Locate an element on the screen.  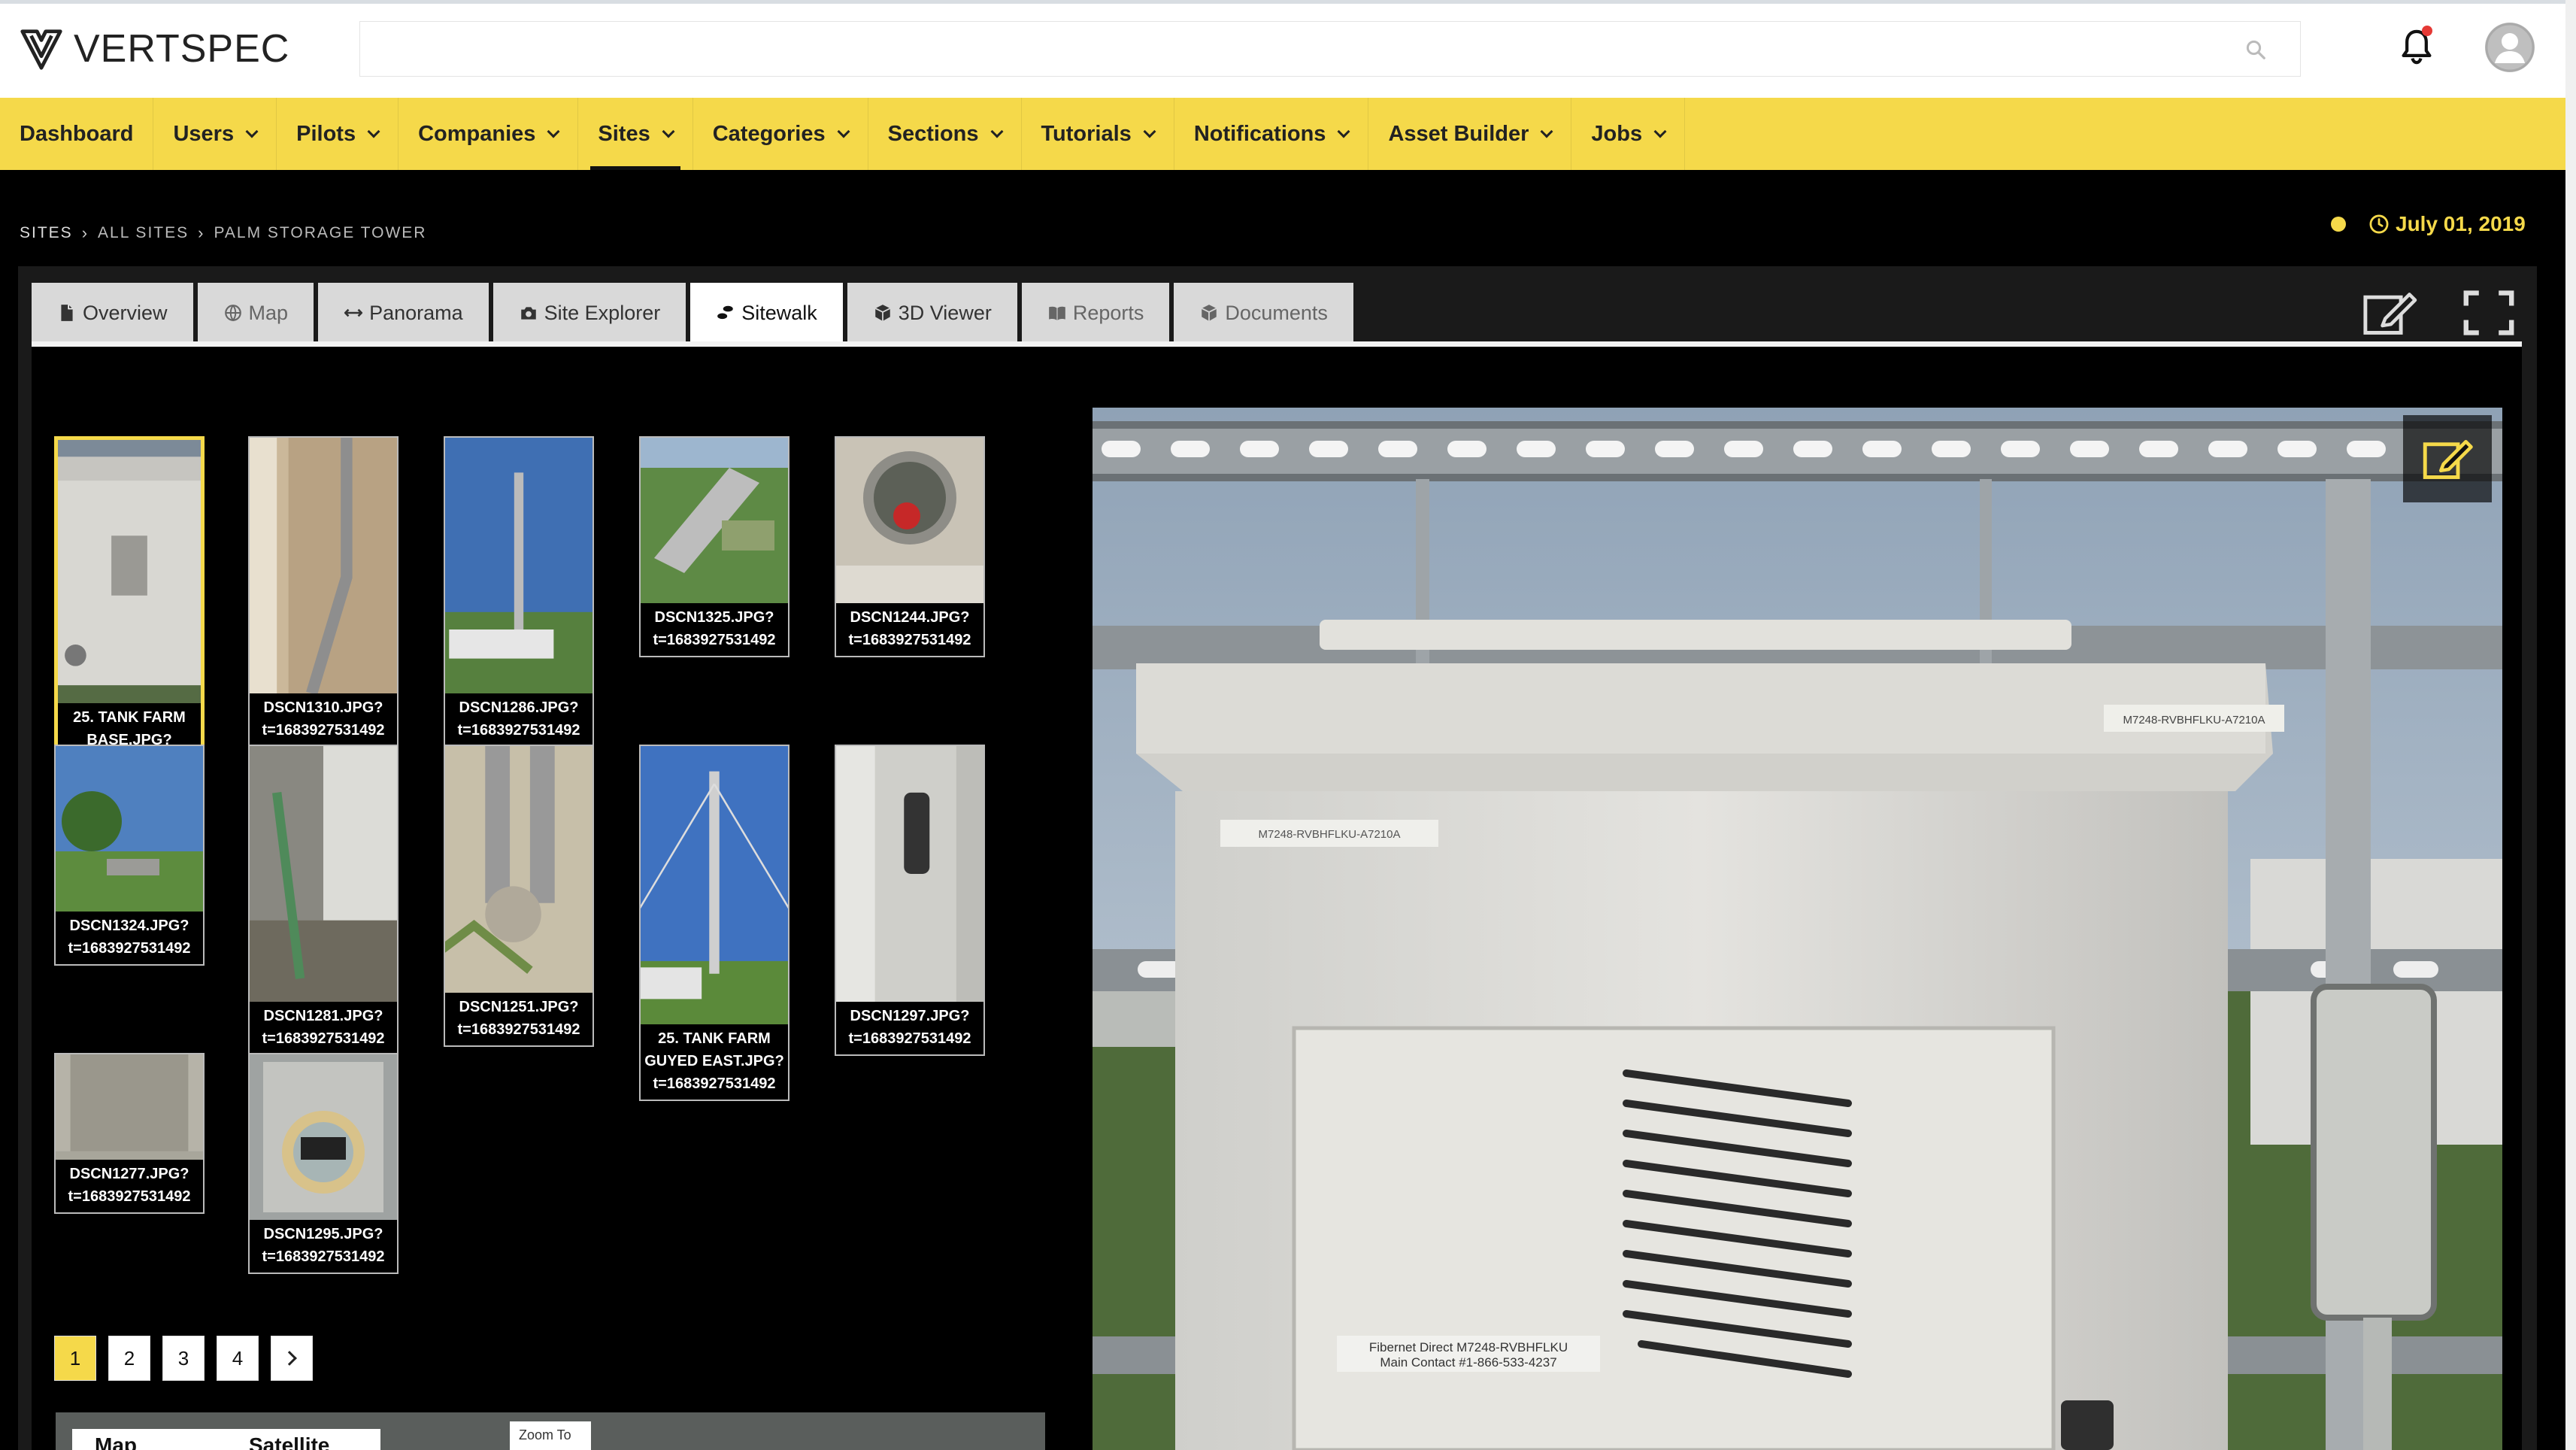
footprints-icon is located at coordinates (725, 312).